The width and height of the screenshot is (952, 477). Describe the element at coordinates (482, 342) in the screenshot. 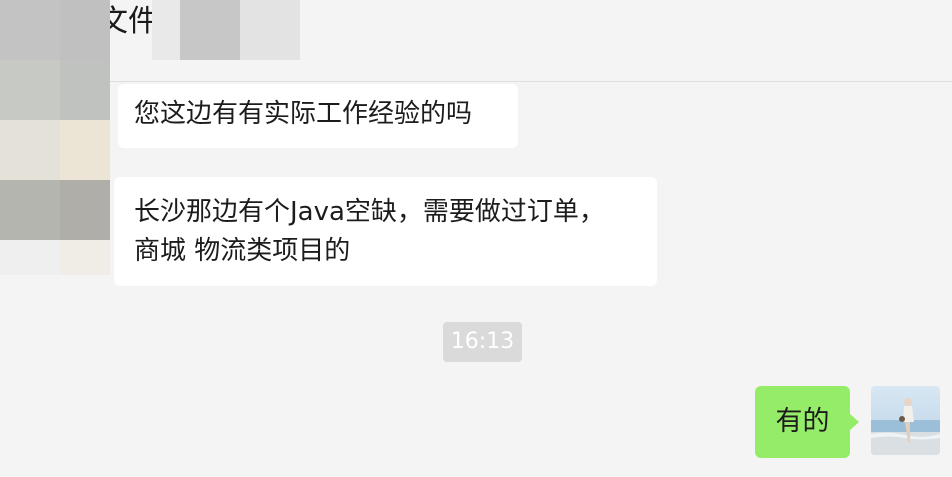

I see `message-timestamp: 16:13` at that location.